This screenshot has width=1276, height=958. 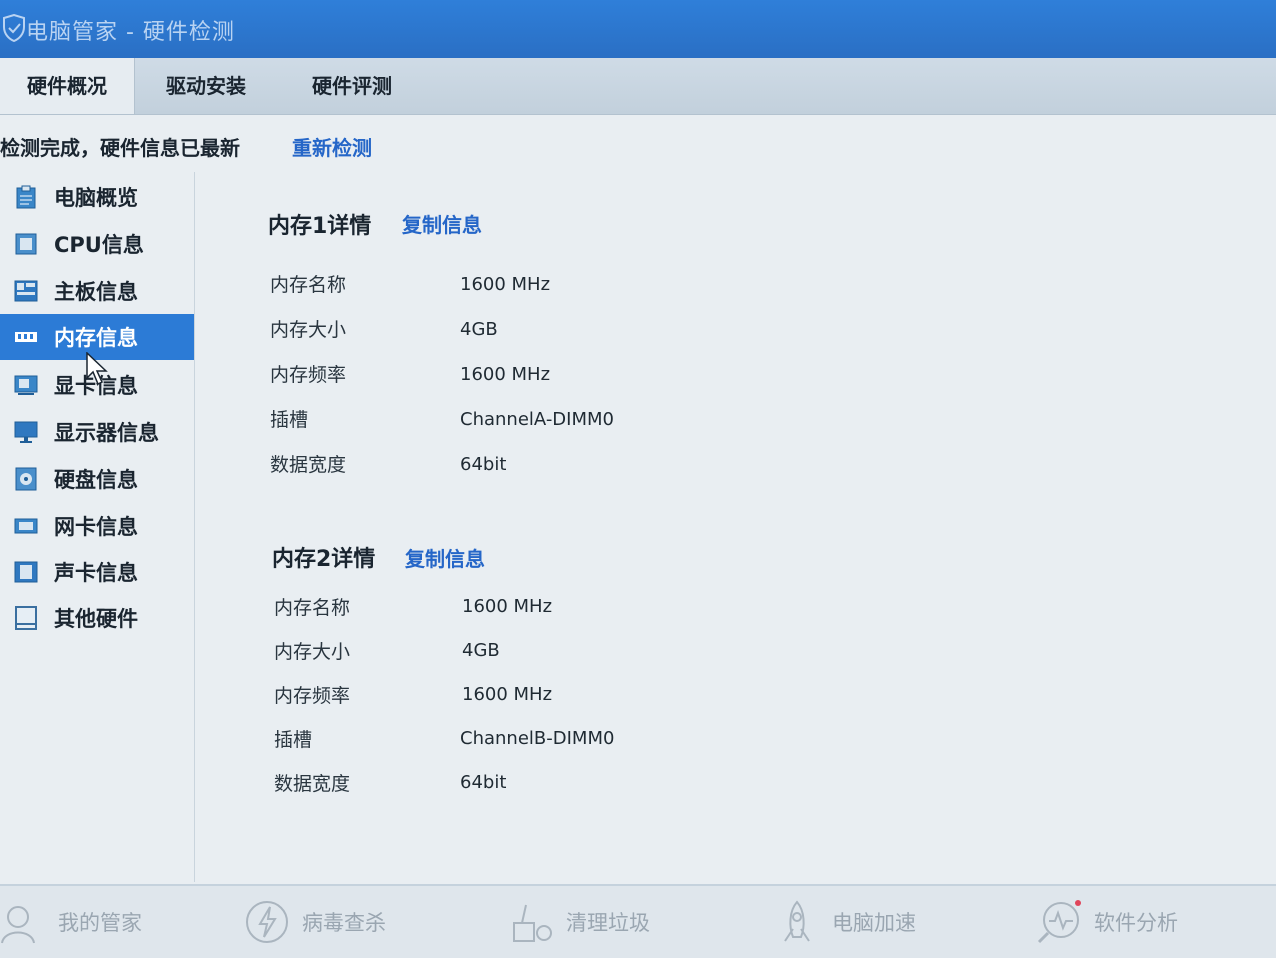 I want to click on lightning-shield-icon, so click(x=267, y=922).